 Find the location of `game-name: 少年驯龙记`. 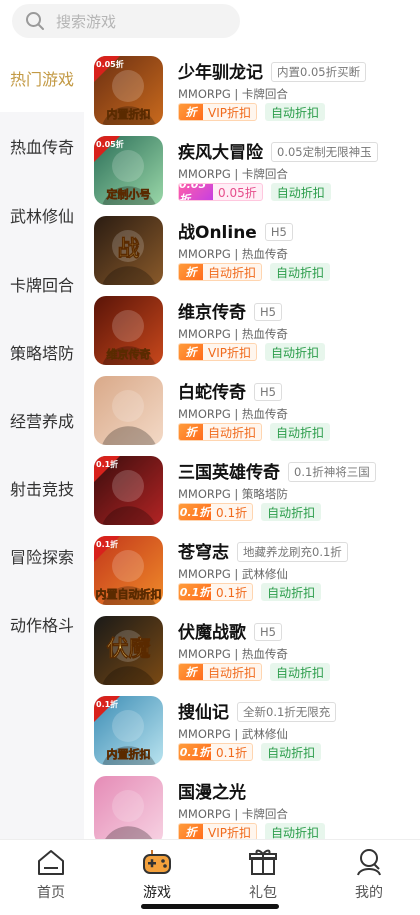

game-name: 少年驯龙记 is located at coordinates (220, 73).